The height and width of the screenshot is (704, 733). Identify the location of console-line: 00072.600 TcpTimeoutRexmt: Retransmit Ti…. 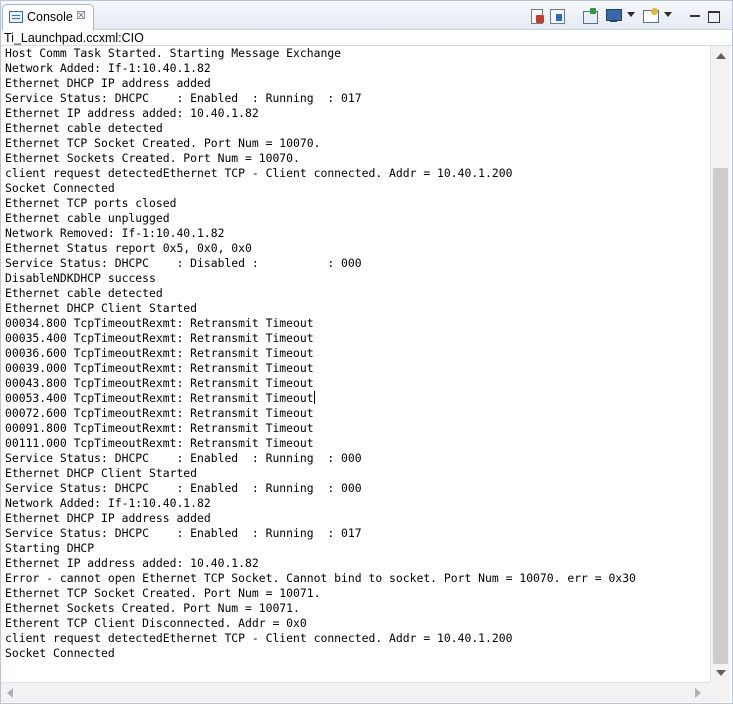
(159, 413).